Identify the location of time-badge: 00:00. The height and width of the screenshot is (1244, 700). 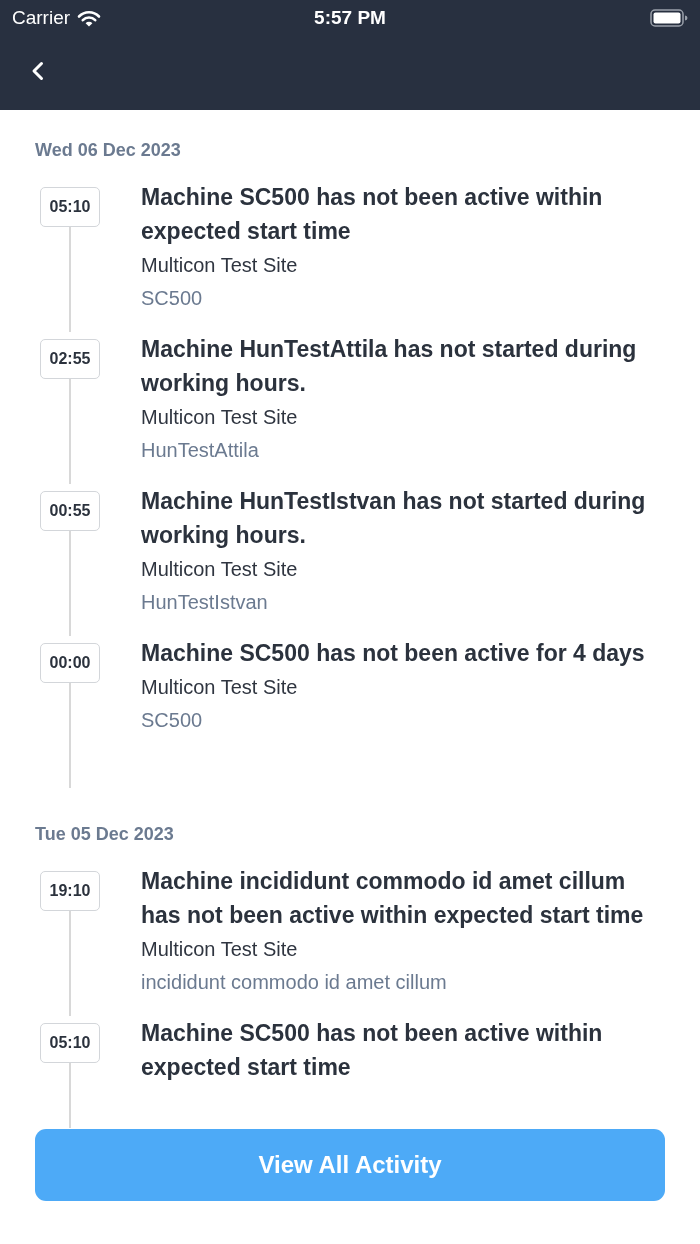
(70, 663).